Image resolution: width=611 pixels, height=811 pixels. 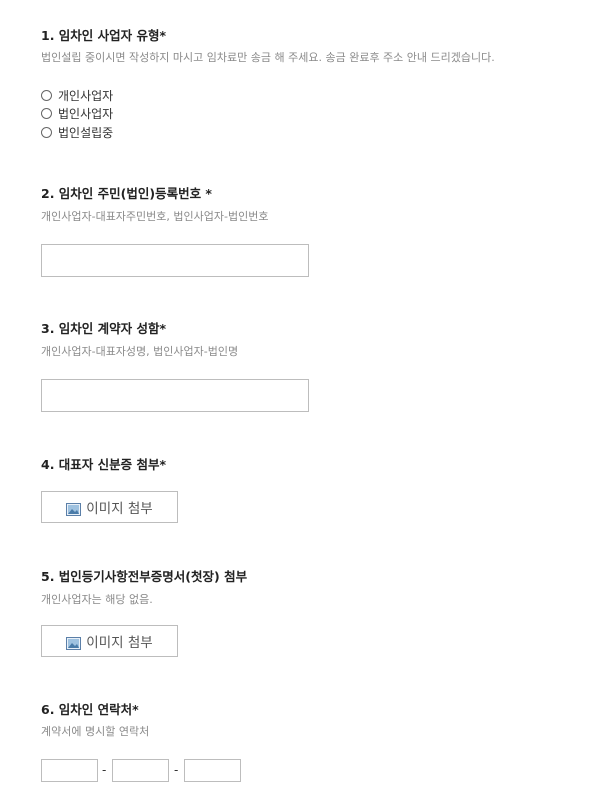 What do you see at coordinates (212, 770) in the screenshot?
I see `phone-part-3-input` at bounding box center [212, 770].